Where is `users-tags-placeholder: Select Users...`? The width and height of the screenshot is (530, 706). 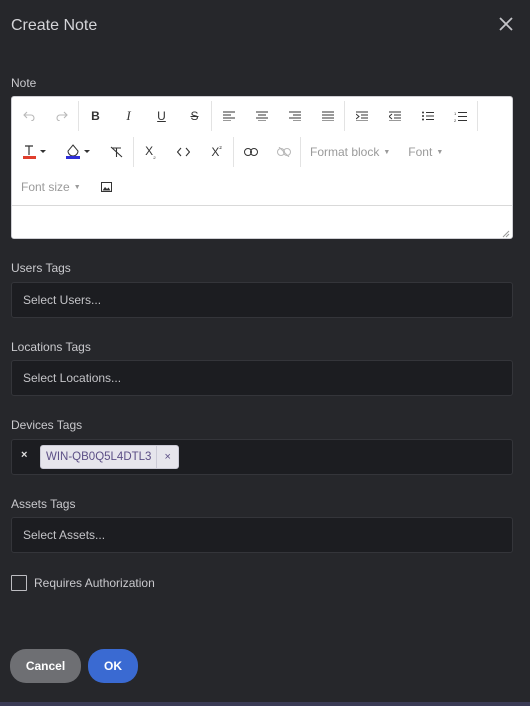
users-tags-placeholder: Select Users... is located at coordinates (62, 300).